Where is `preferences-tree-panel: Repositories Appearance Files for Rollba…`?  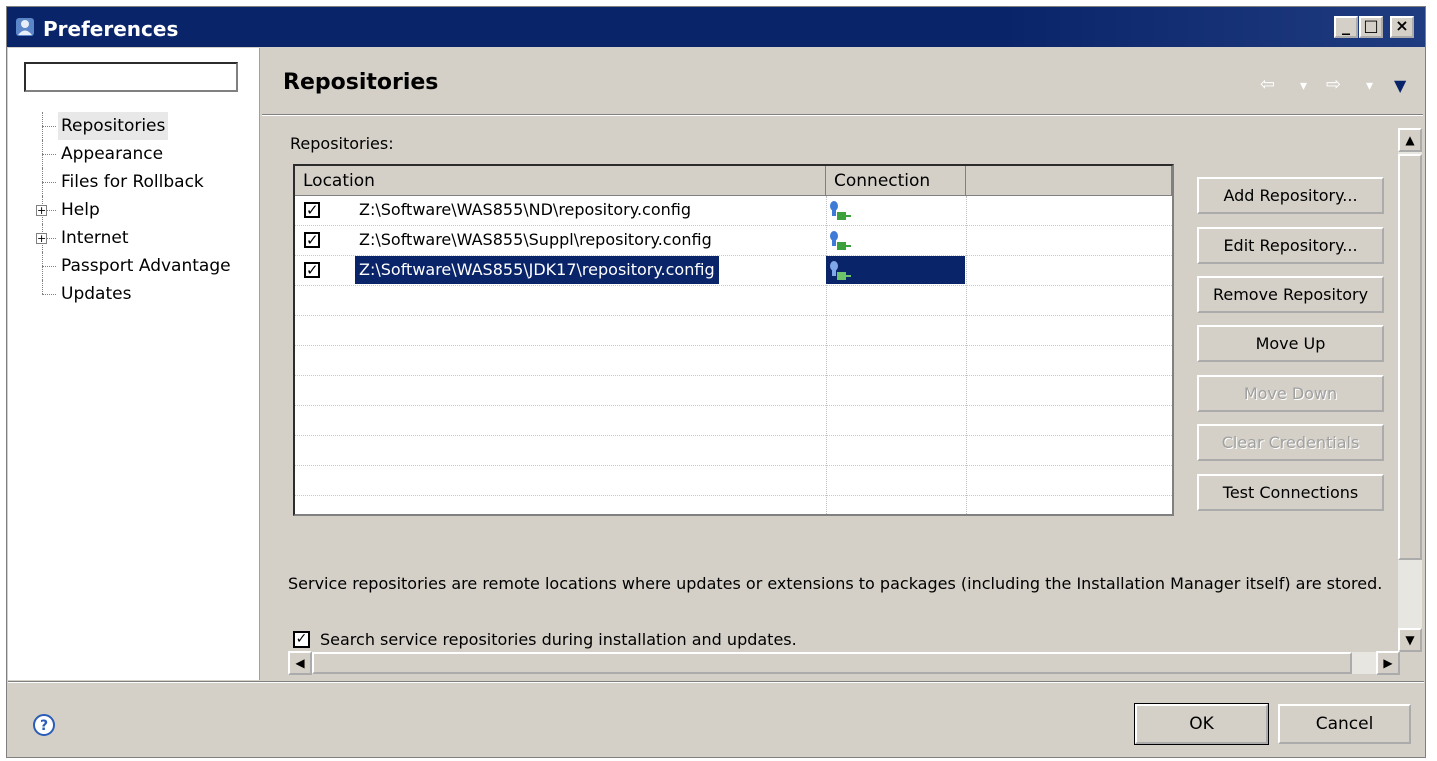
preferences-tree-panel: Repositories Appearance Files for Rollba… is located at coordinates (134, 364).